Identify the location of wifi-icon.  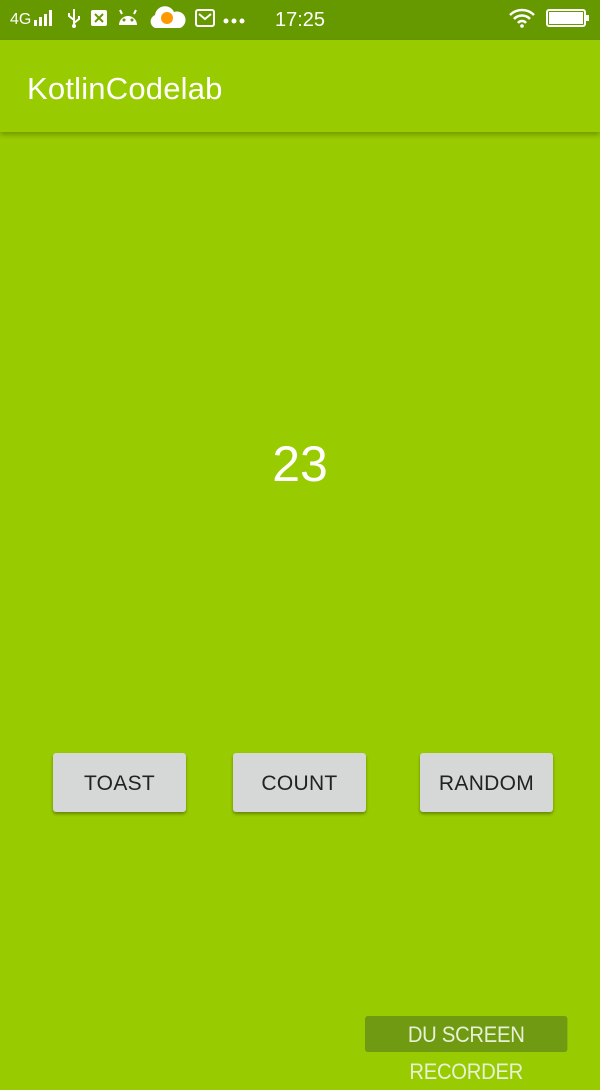
(522, 20).